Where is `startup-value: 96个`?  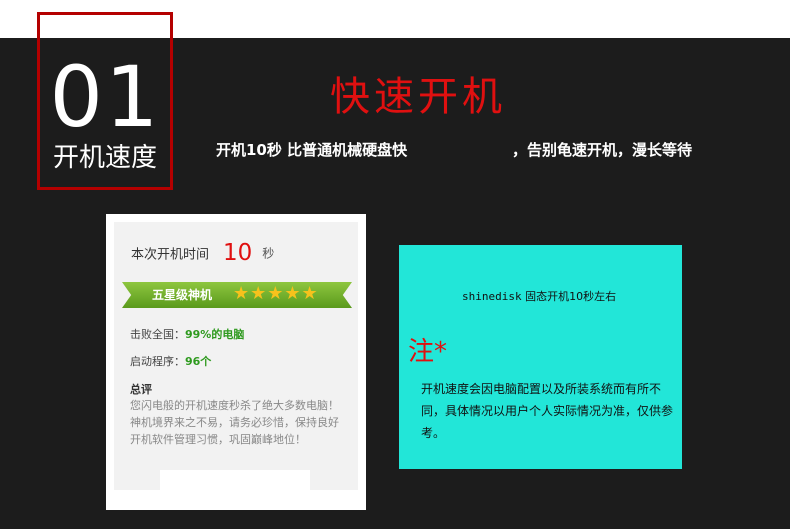 startup-value: 96个 is located at coordinates (198, 361).